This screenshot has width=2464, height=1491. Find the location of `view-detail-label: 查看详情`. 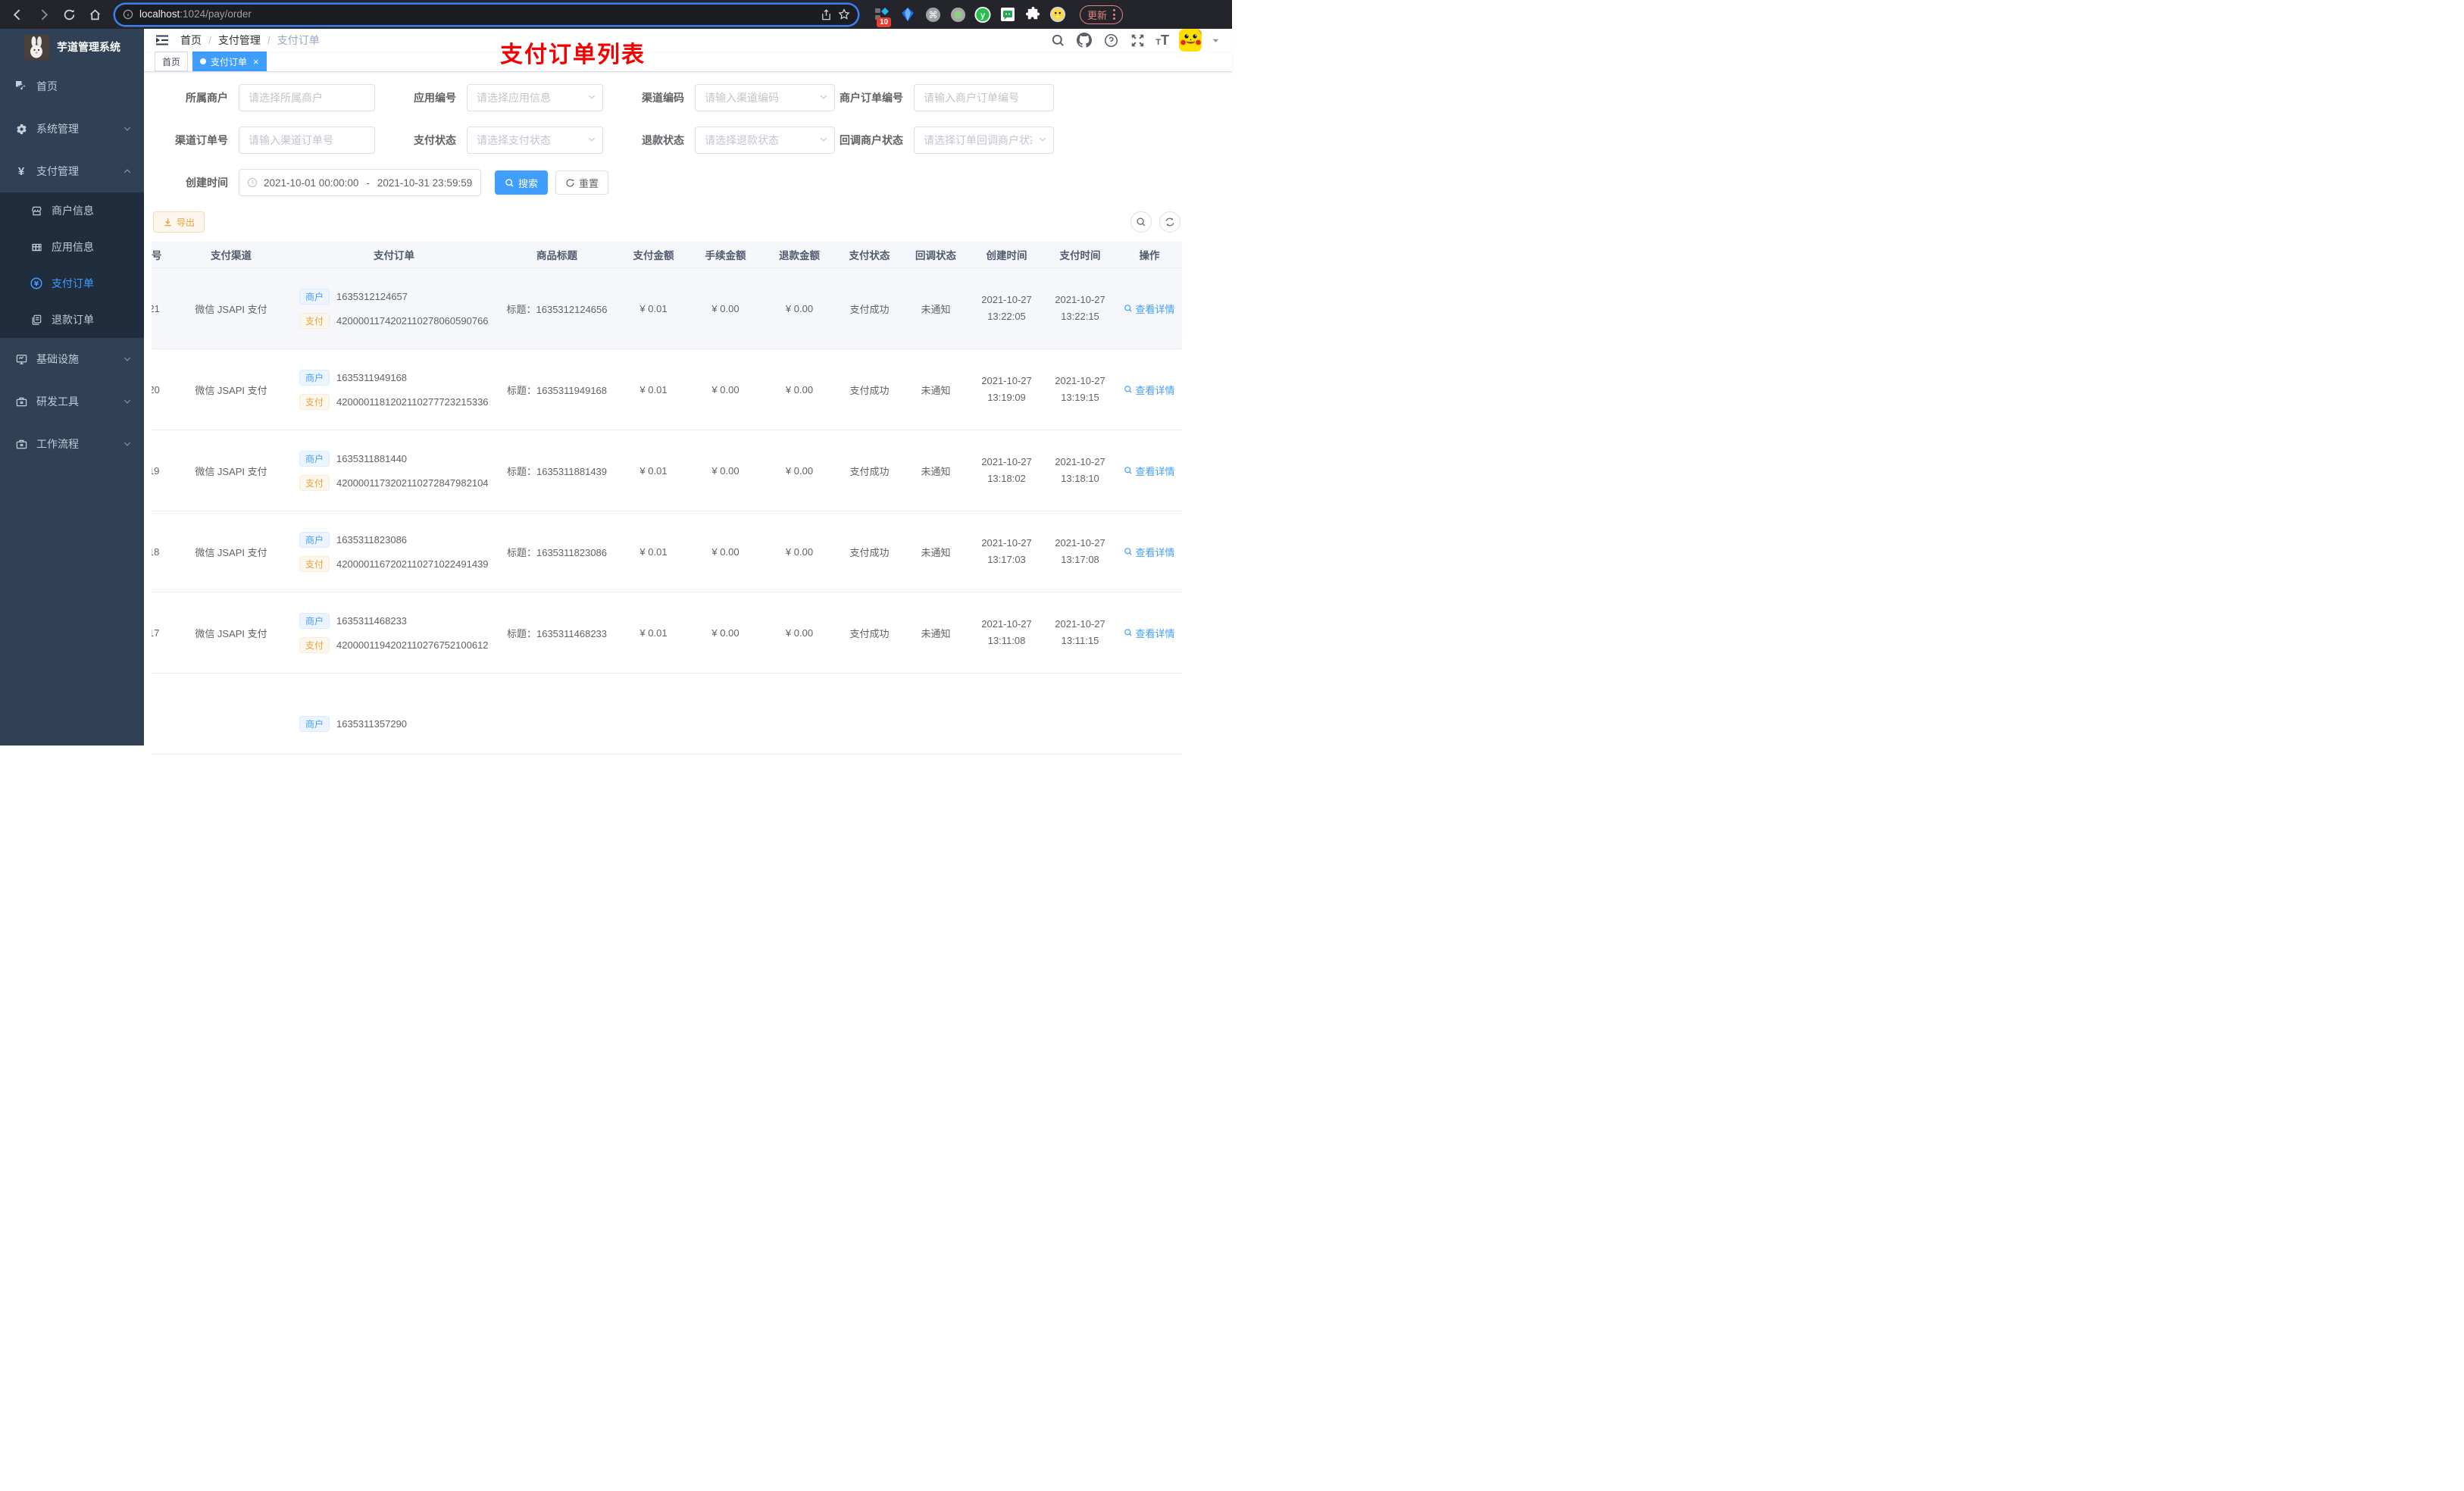

view-detail-label: 查看详情 is located at coordinates (1155, 552).